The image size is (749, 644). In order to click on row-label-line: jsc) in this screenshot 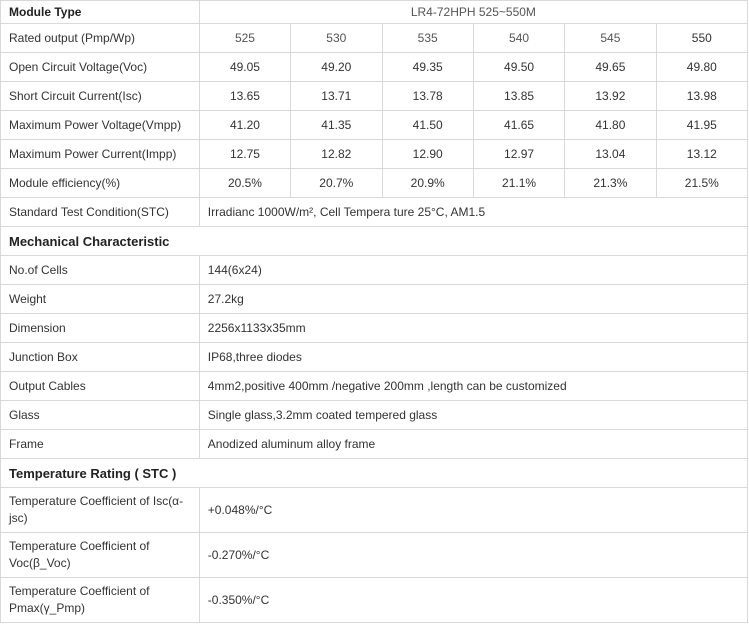, I will do `click(18, 518)`.